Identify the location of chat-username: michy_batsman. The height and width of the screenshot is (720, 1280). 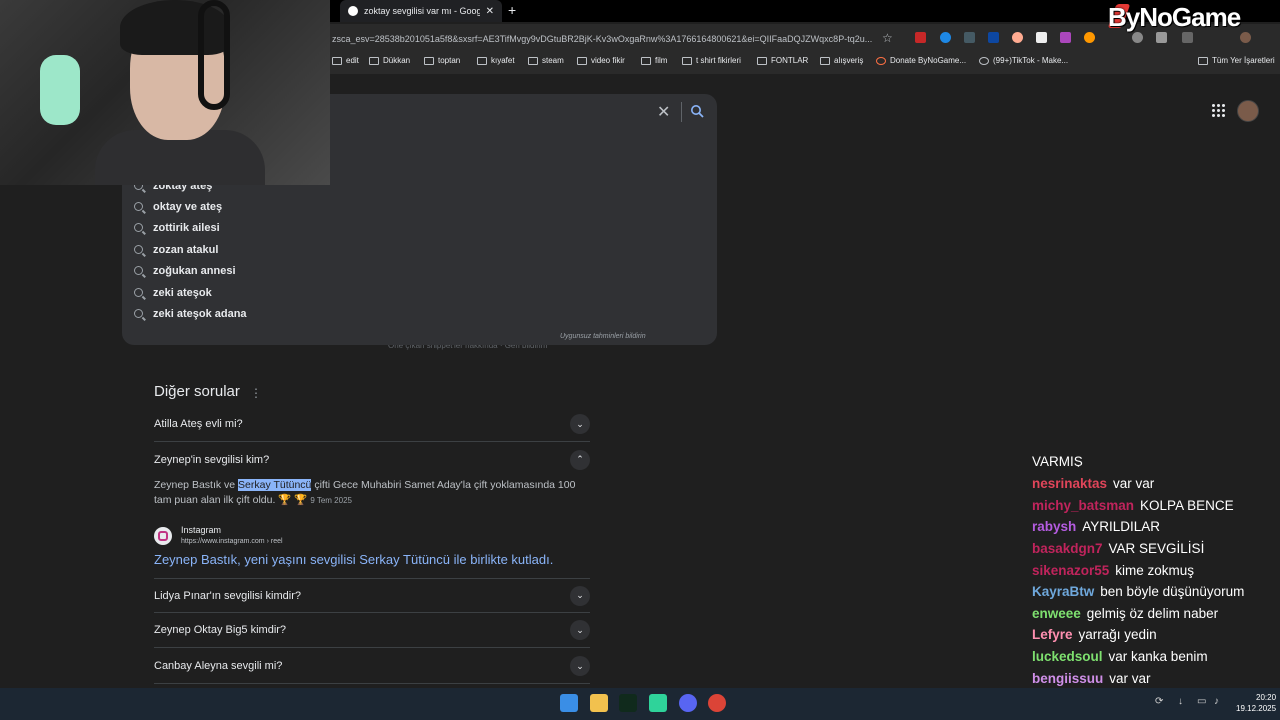
(1083, 505).